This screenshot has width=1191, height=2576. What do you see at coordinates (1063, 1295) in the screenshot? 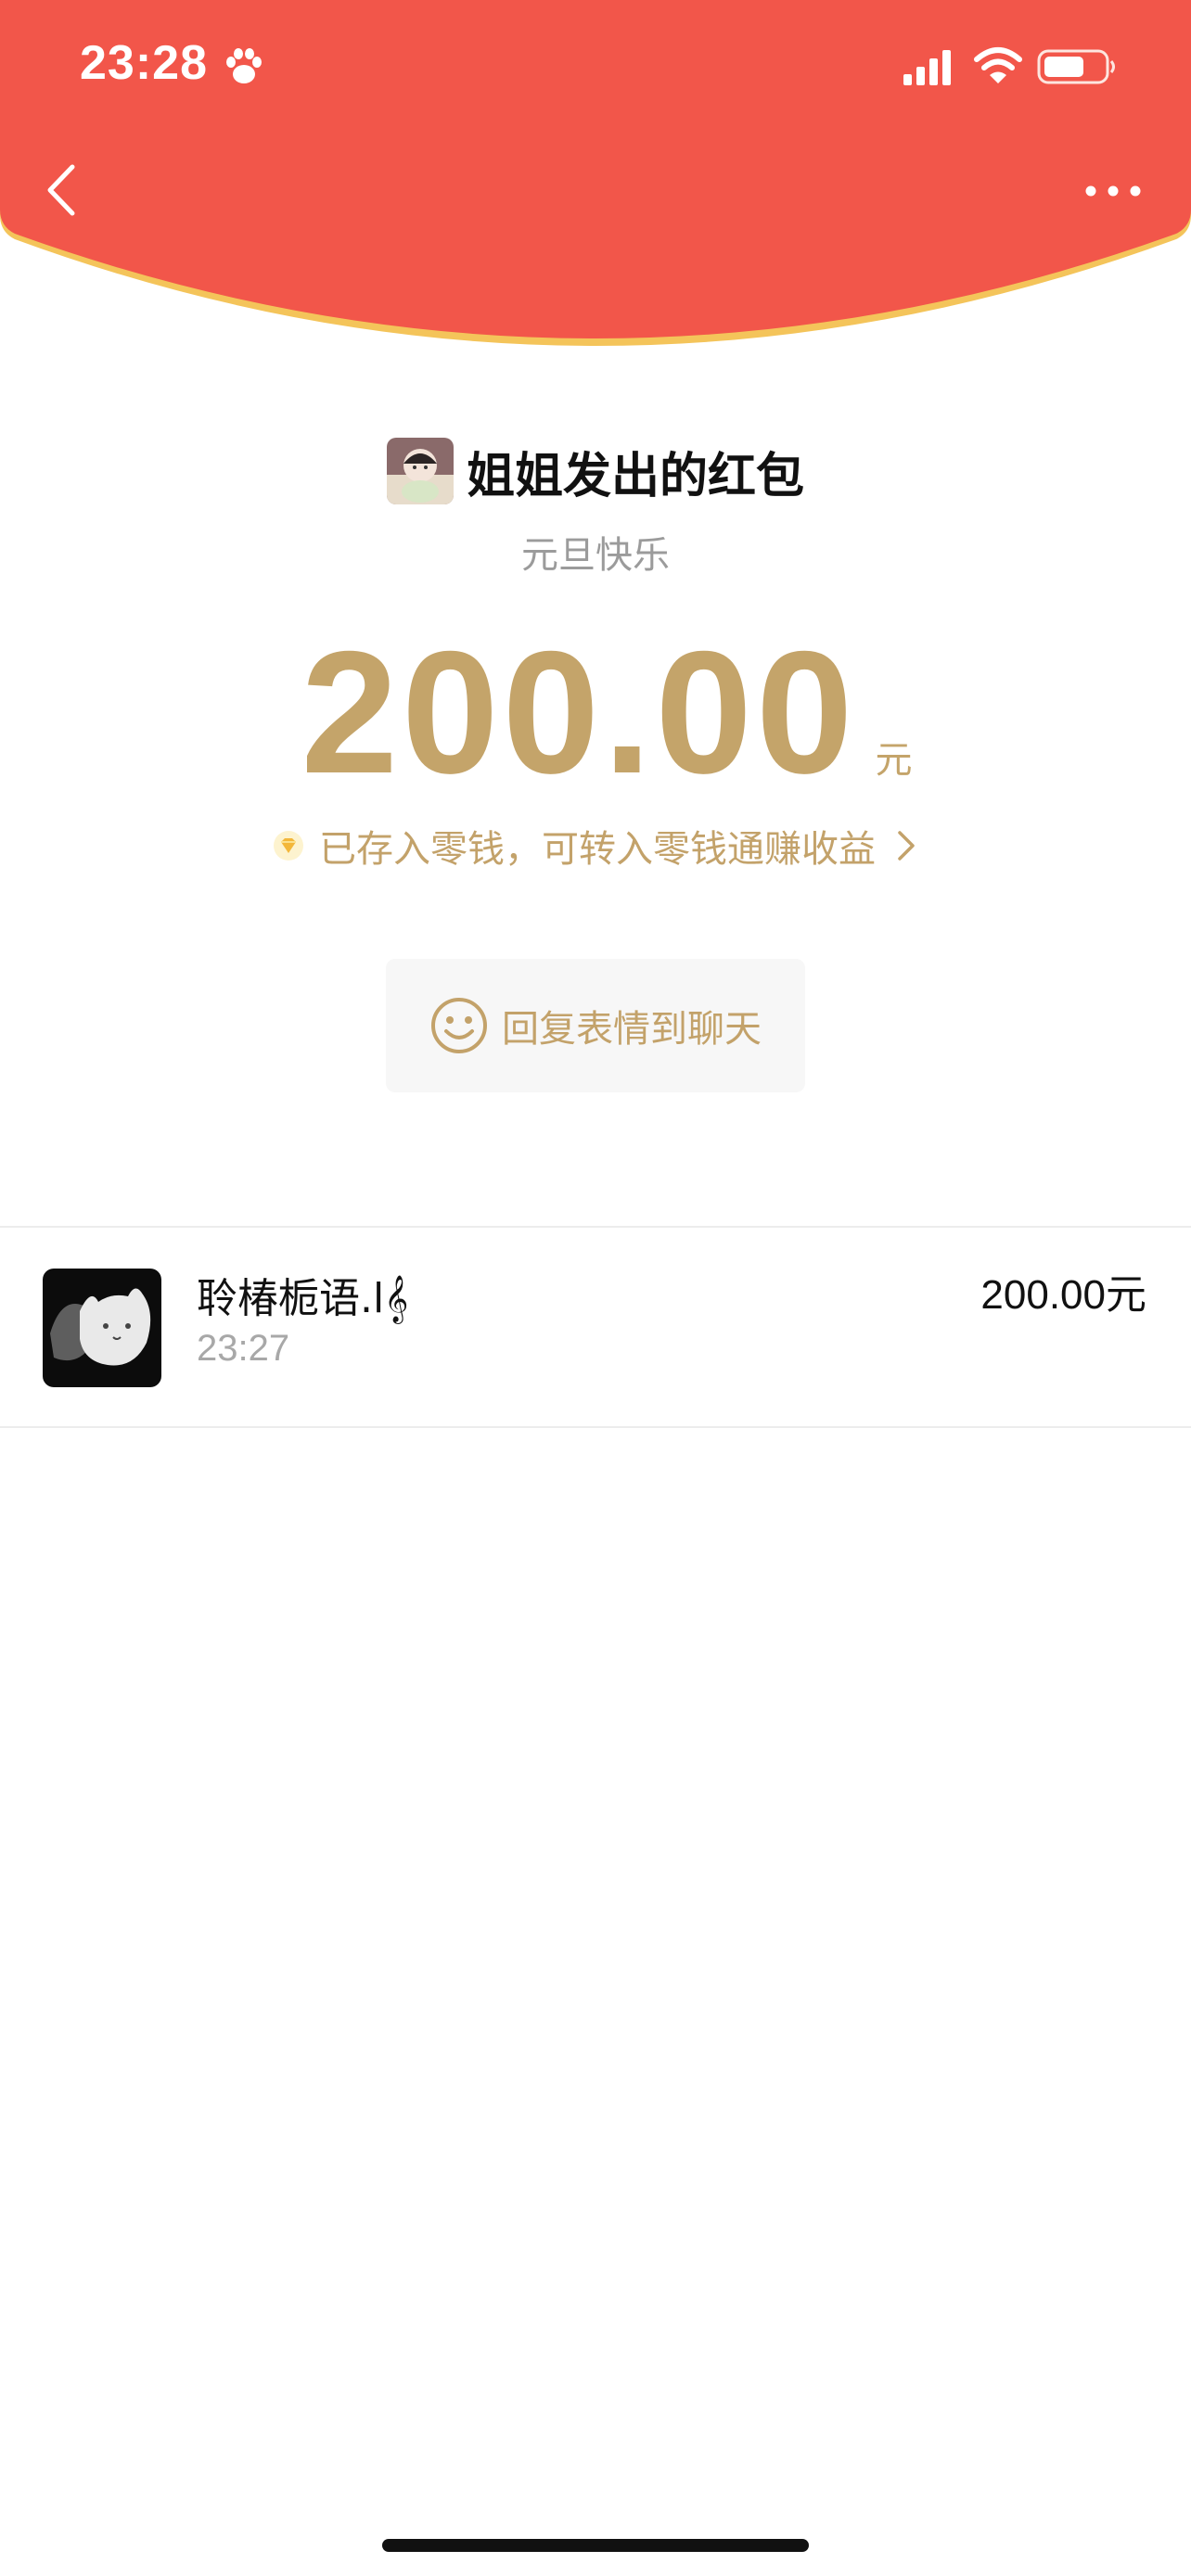
I see `receive-amount: 200.00元` at bounding box center [1063, 1295].